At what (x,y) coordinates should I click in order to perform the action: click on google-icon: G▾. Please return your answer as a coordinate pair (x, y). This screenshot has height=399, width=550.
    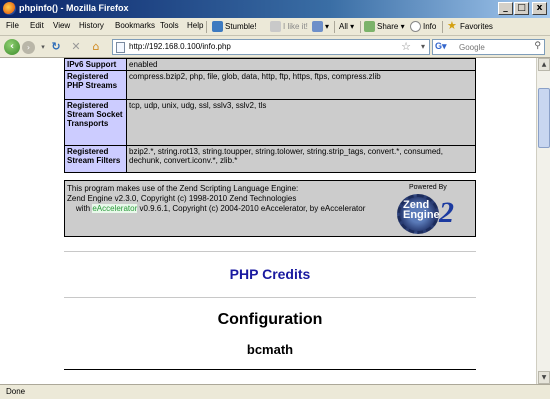
    Looking at the image, I should click on (444, 47).